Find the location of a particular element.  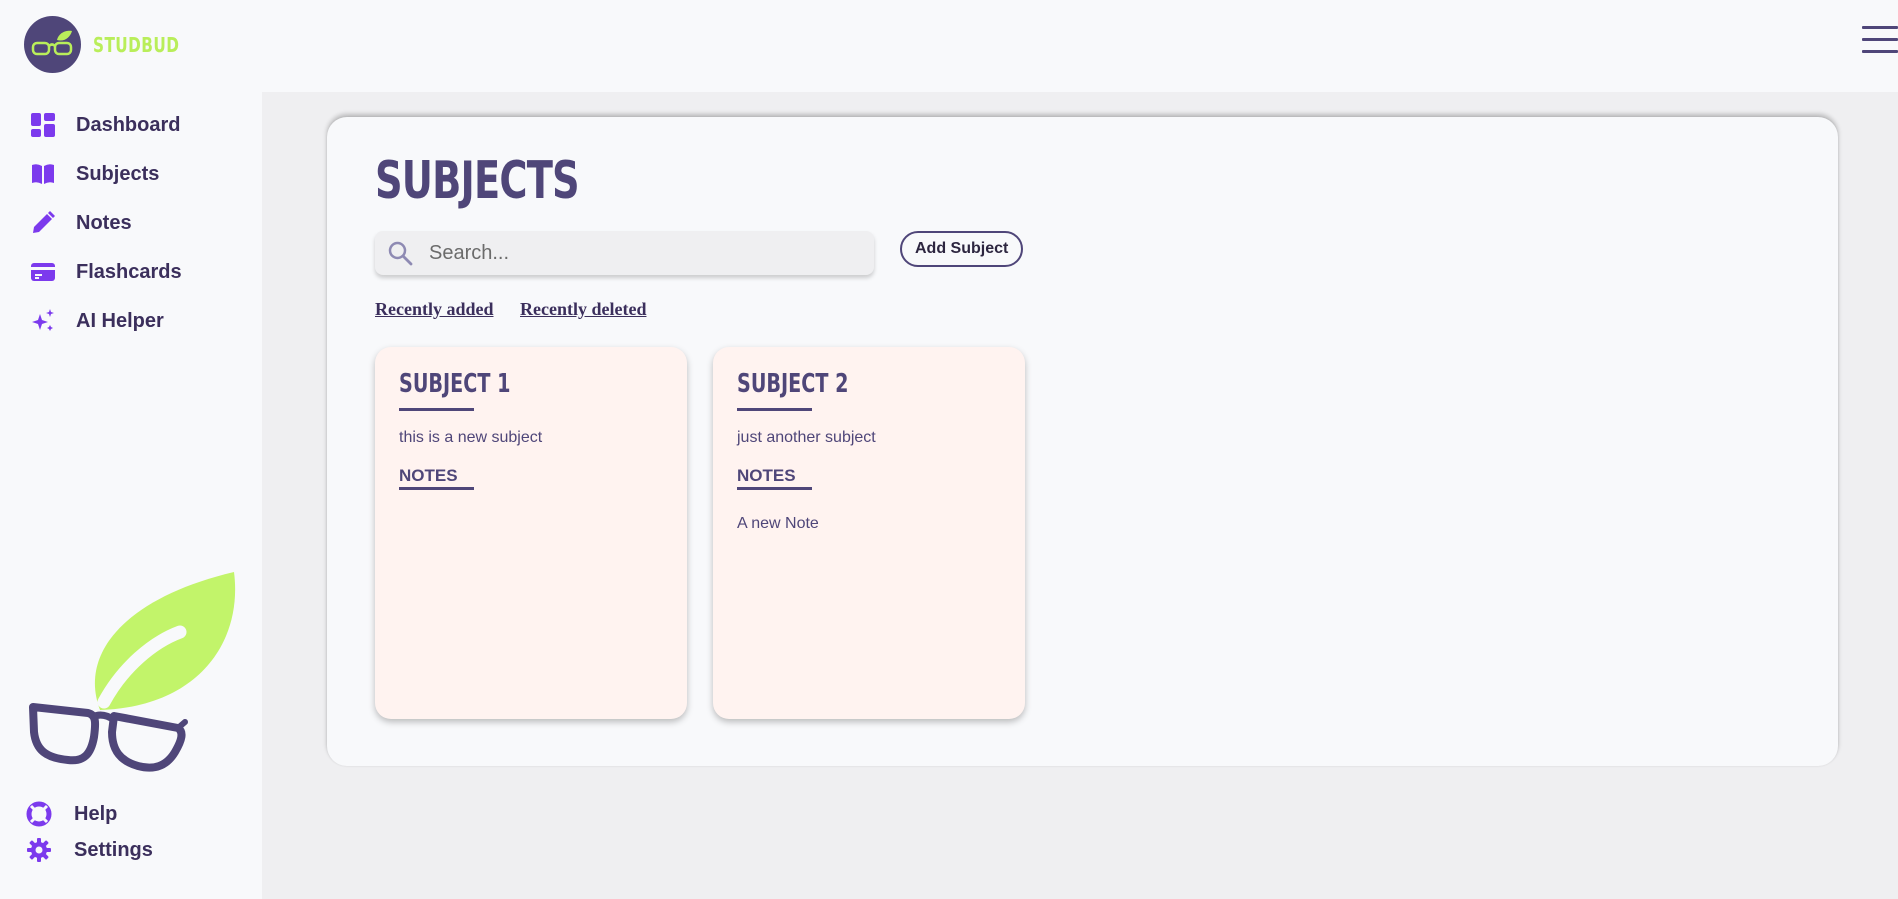

menu-icon is located at coordinates (1880, 41).